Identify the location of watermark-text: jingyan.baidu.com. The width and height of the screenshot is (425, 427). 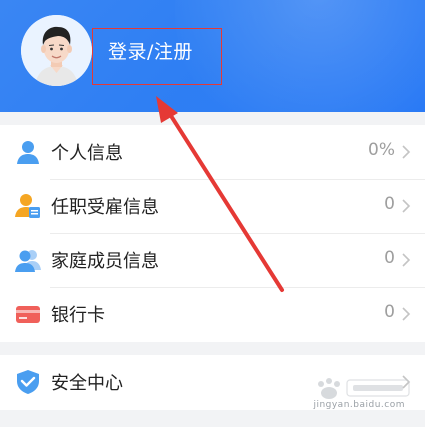
(359, 405).